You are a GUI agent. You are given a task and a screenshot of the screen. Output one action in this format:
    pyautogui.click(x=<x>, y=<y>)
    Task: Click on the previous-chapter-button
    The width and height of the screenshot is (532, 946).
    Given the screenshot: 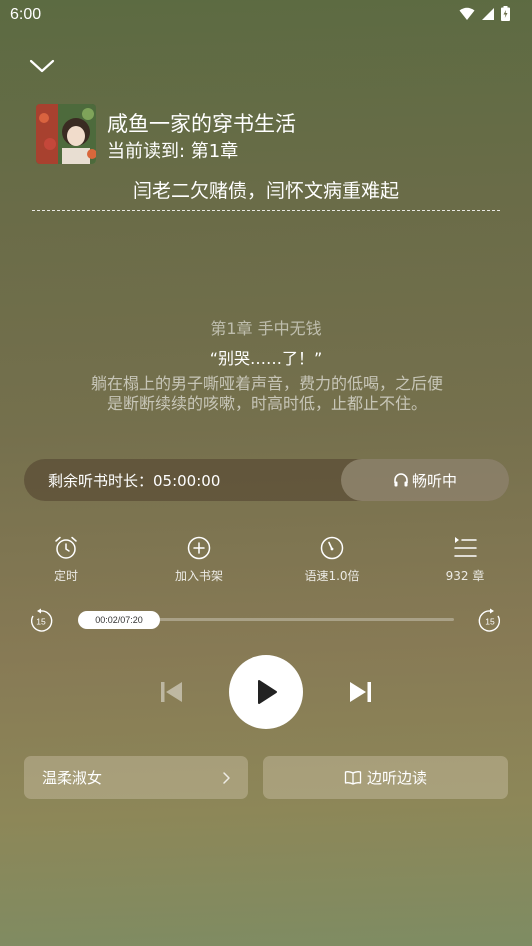 What is the action you would take?
    pyautogui.click(x=172, y=692)
    